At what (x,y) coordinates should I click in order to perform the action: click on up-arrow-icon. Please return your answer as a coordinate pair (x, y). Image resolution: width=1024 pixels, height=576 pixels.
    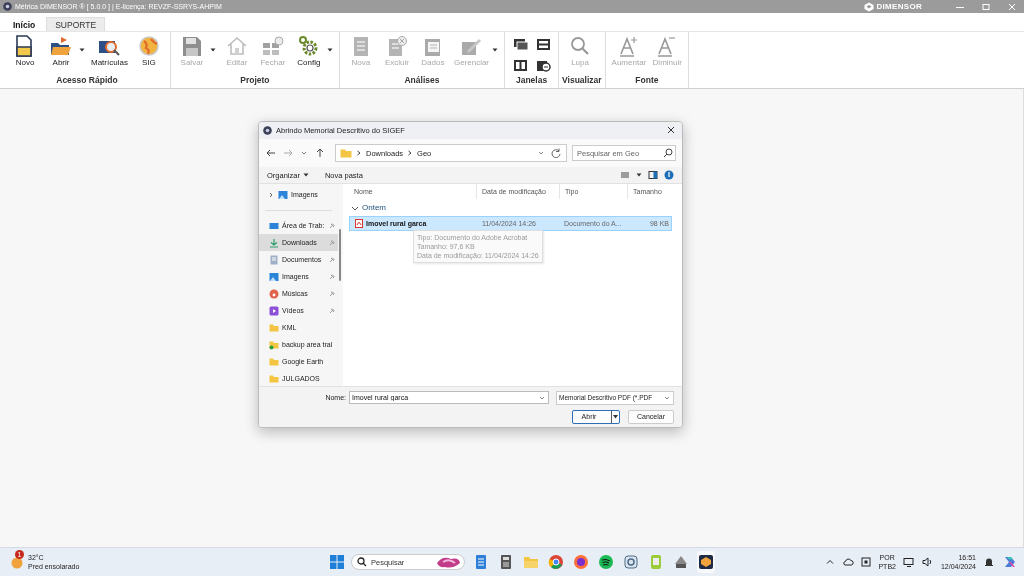
    Looking at the image, I should click on (320, 153).